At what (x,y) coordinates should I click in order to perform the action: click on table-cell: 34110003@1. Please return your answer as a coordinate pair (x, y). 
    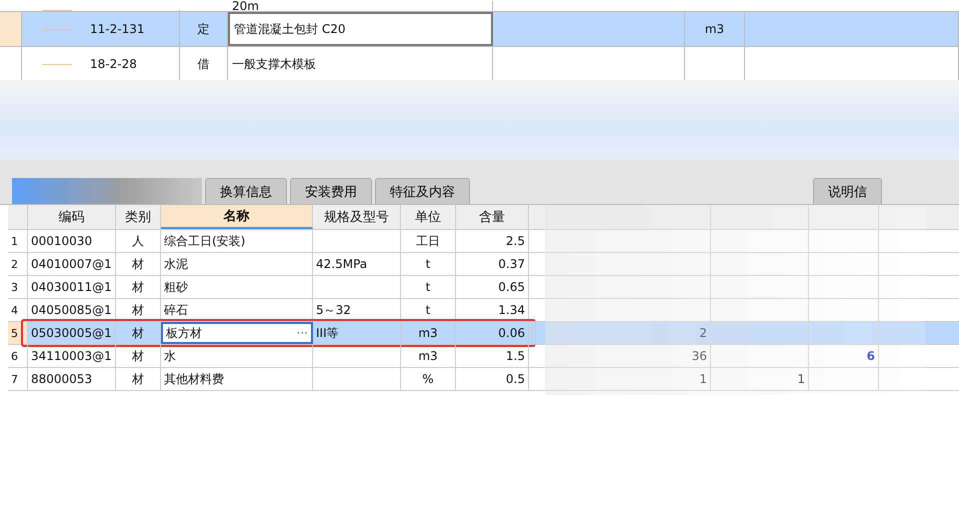
    Looking at the image, I should click on (72, 356).